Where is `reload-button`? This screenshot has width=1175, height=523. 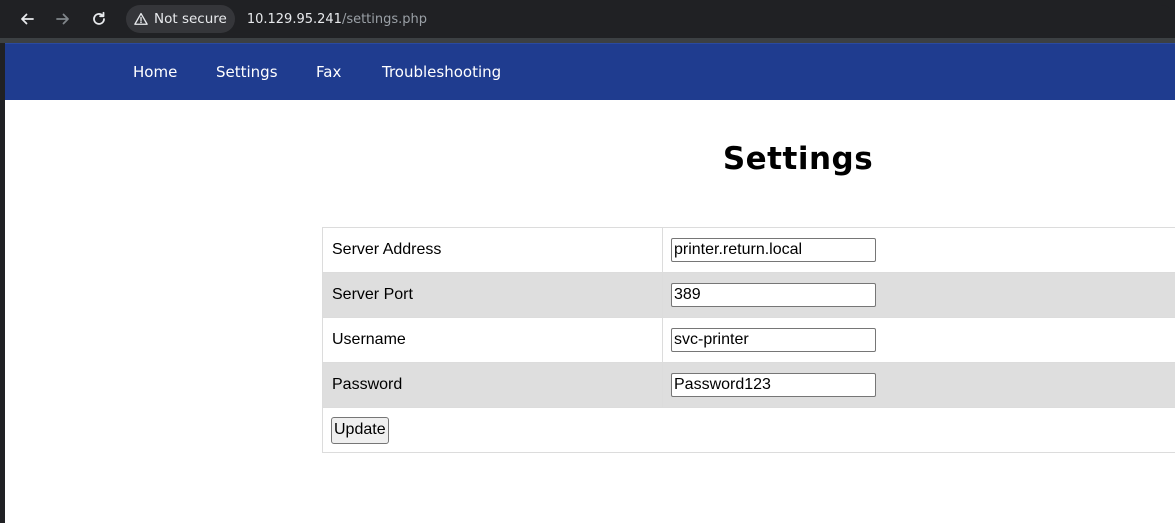 reload-button is located at coordinates (99, 19).